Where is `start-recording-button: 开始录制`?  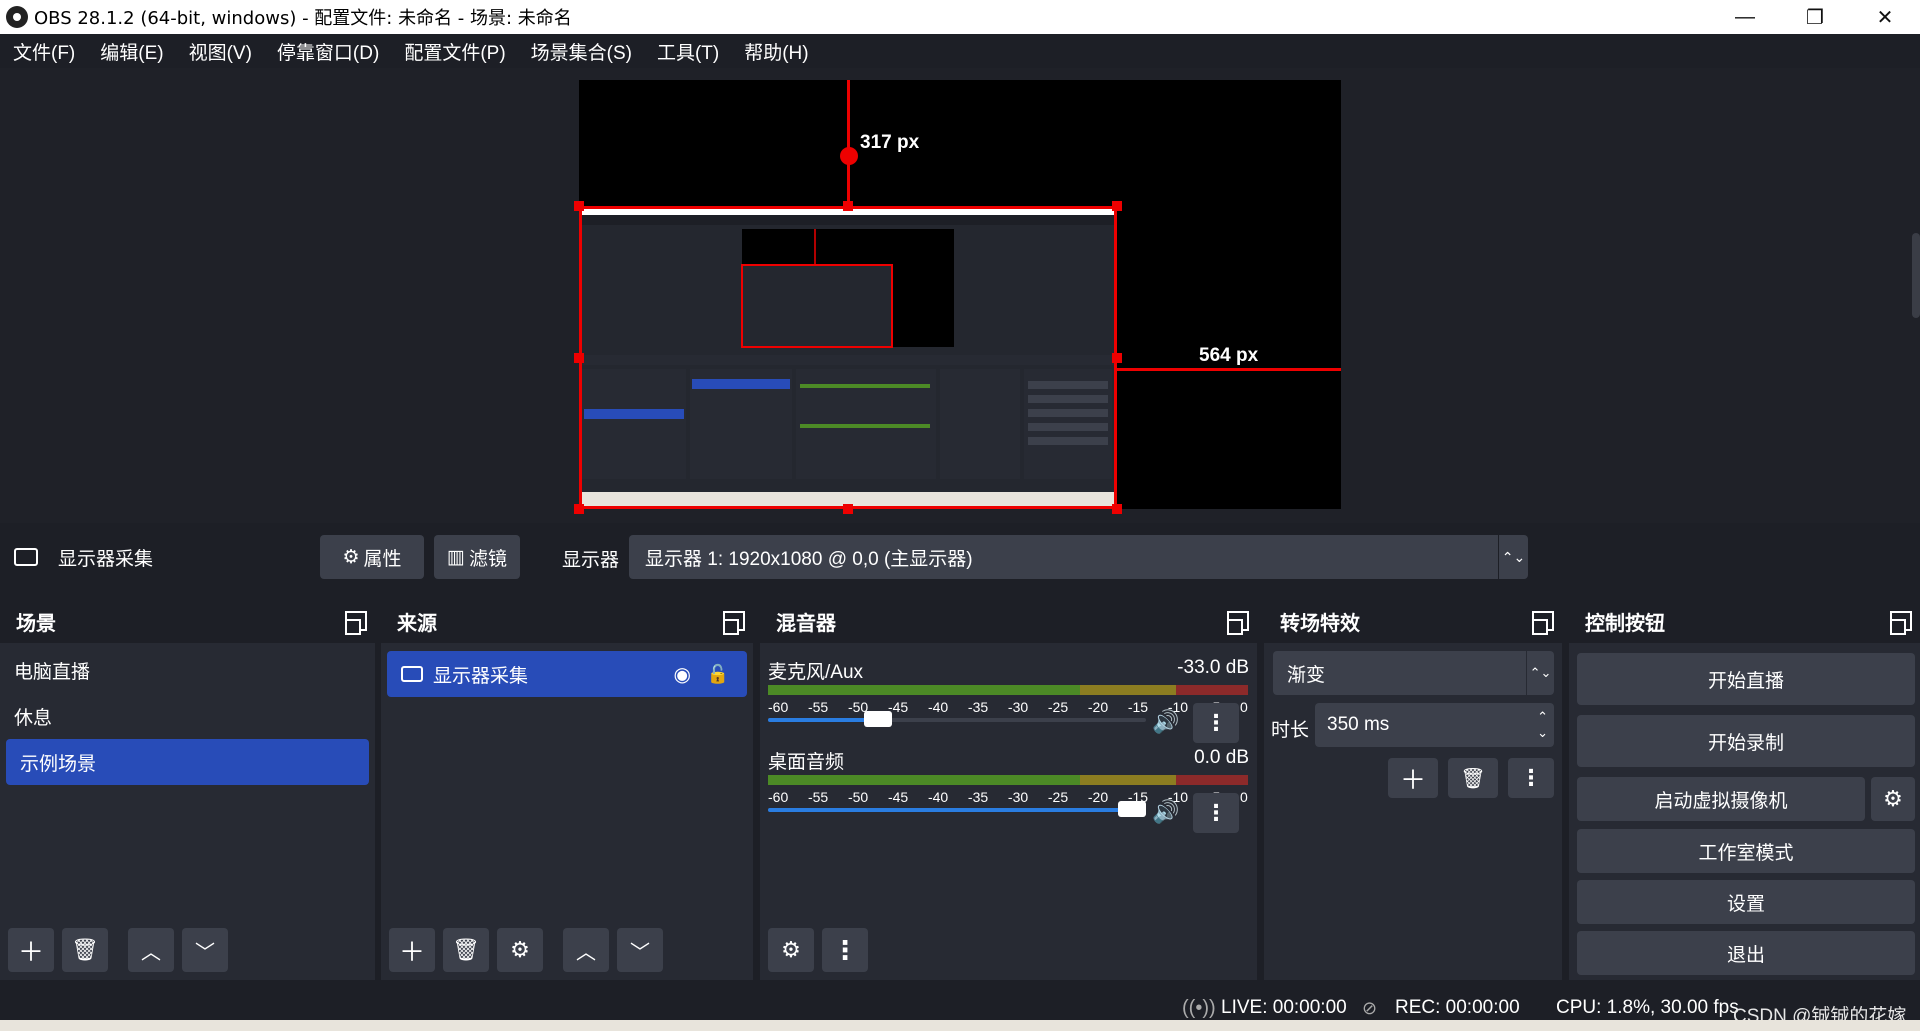 start-recording-button: 开始录制 is located at coordinates (1746, 741).